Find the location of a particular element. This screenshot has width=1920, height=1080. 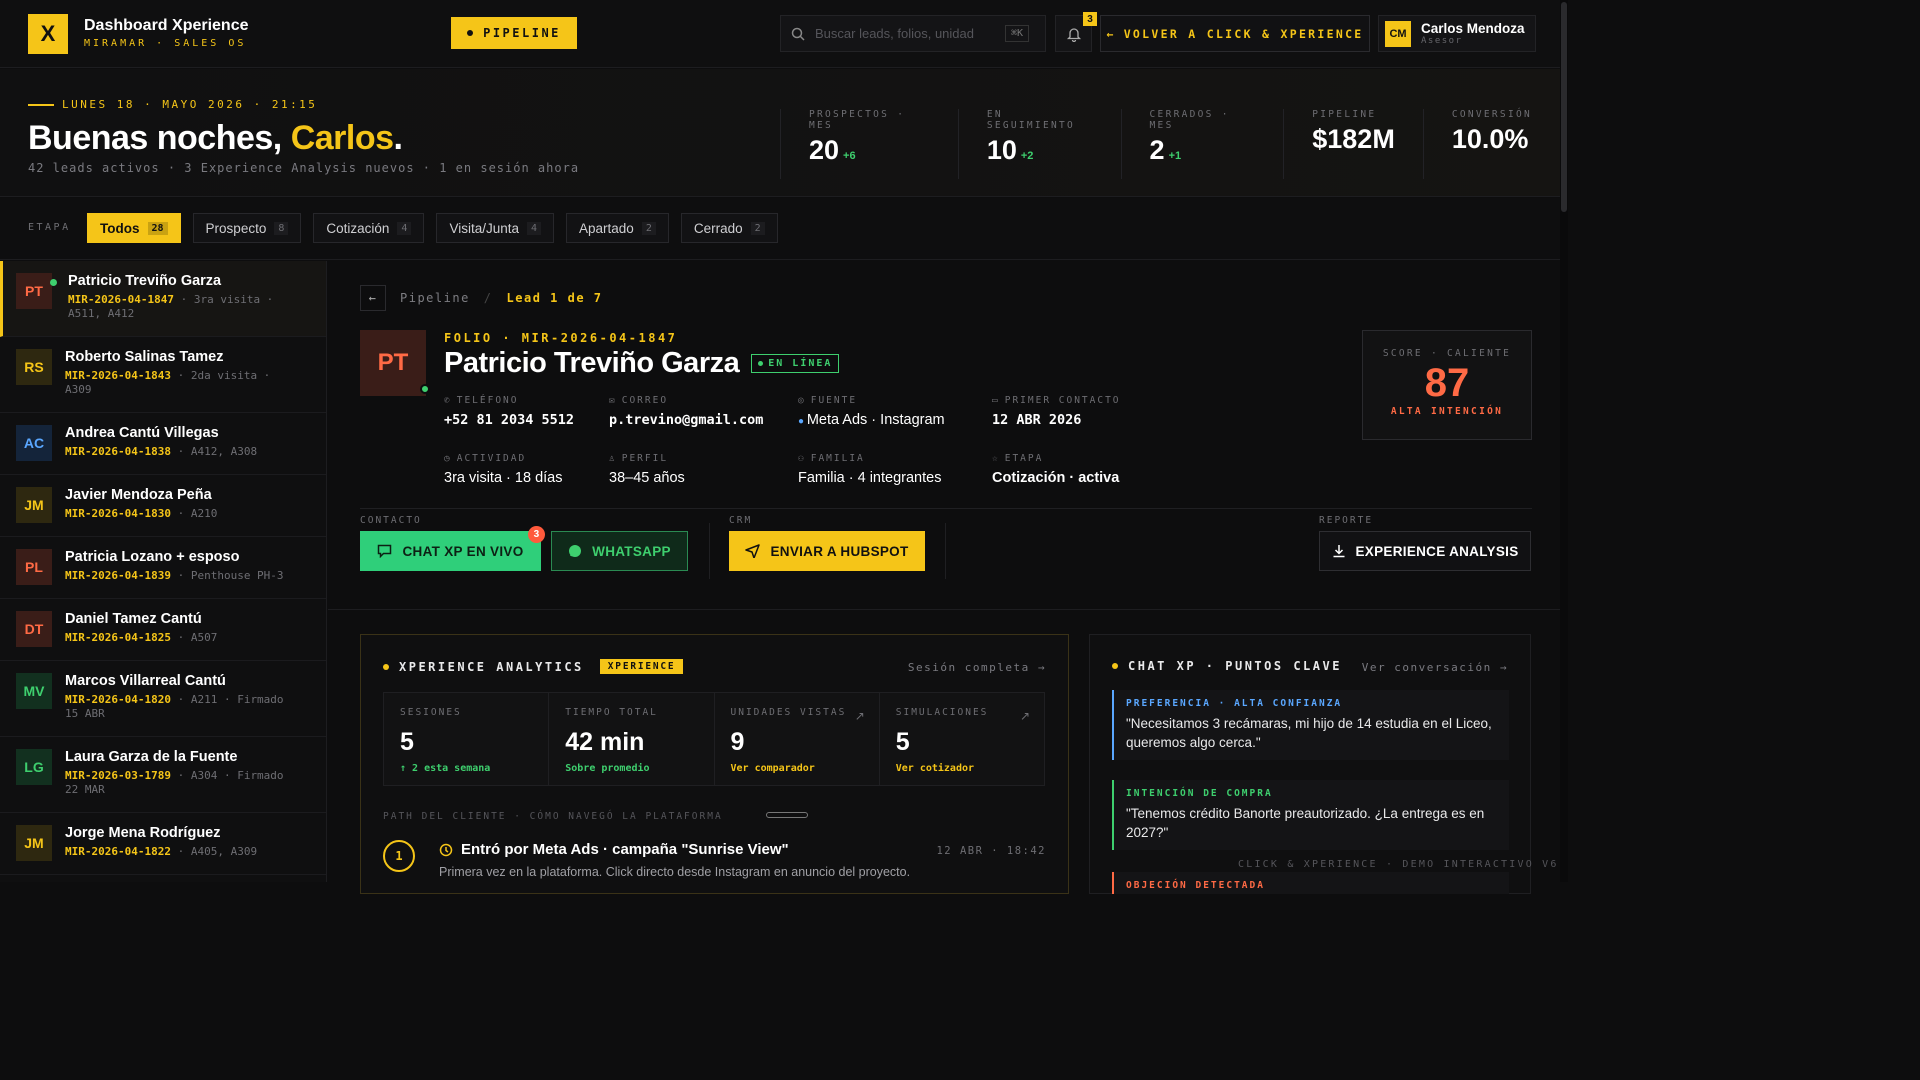

phone-icon: ✆ is located at coordinates (448, 400).